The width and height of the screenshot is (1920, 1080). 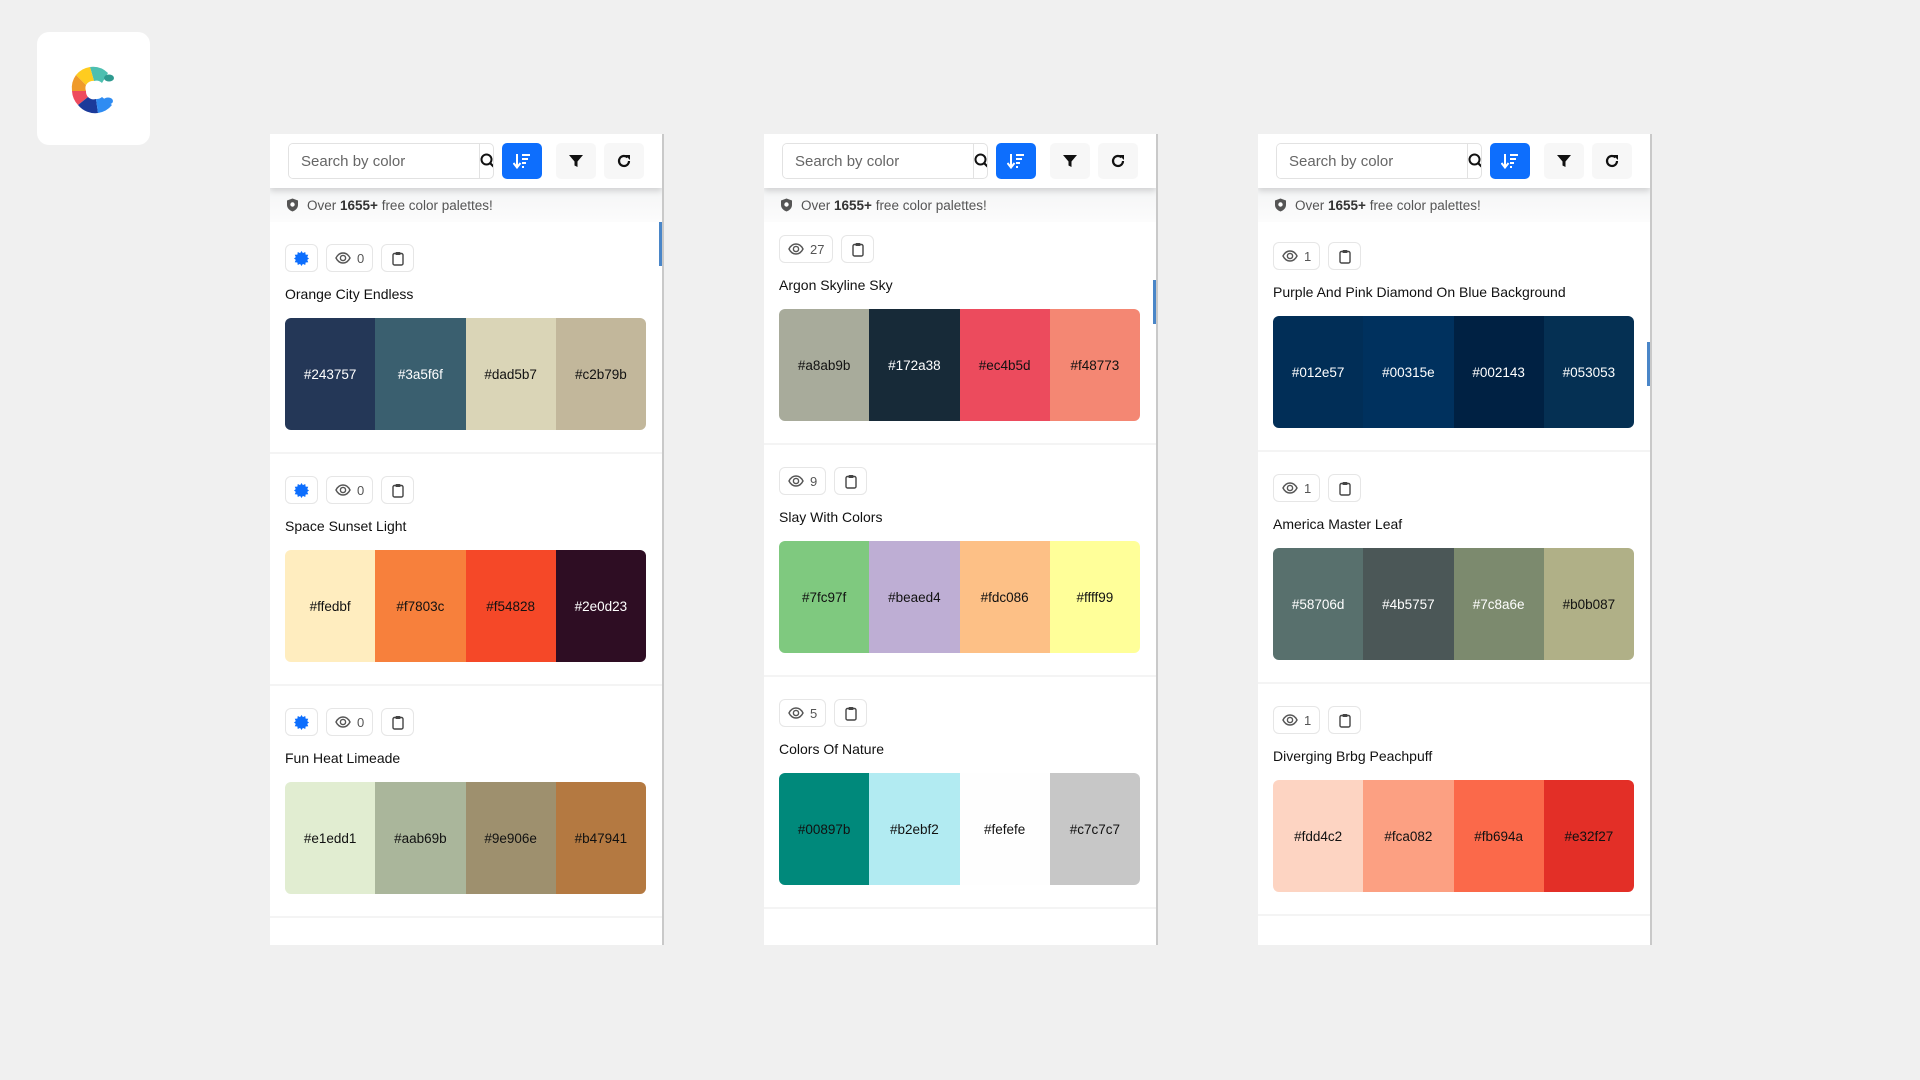 What do you see at coordinates (914, 597) in the screenshot?
I see `color-swatch: #beaed4` at bounding box center [914, 597].